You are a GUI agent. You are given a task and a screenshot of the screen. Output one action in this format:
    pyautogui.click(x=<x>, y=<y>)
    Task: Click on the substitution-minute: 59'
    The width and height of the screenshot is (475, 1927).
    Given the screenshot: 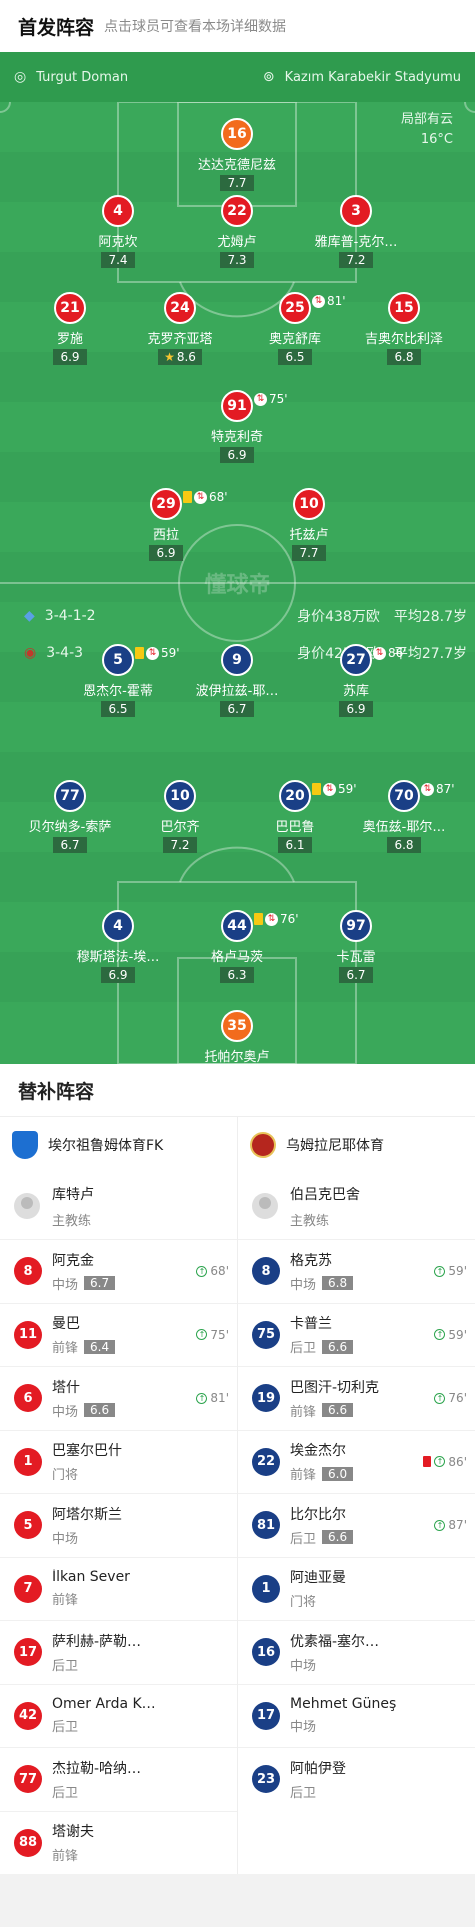 What is the action you would take?
    pyautogui.click(x=170, y=653)
    